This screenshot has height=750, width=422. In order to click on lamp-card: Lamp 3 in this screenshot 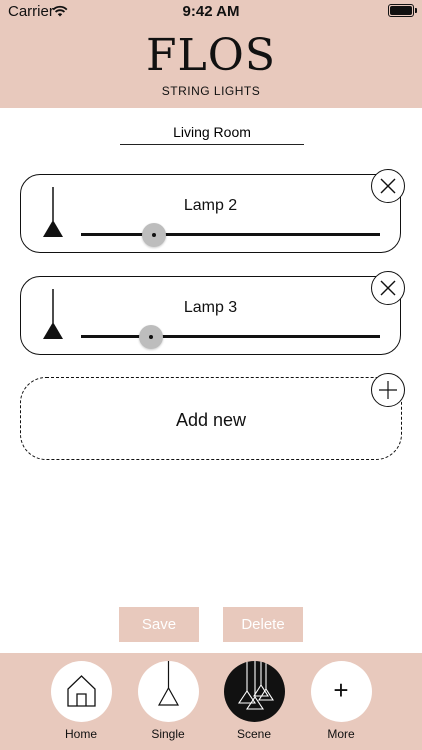, I will do `click(210, 315)`.